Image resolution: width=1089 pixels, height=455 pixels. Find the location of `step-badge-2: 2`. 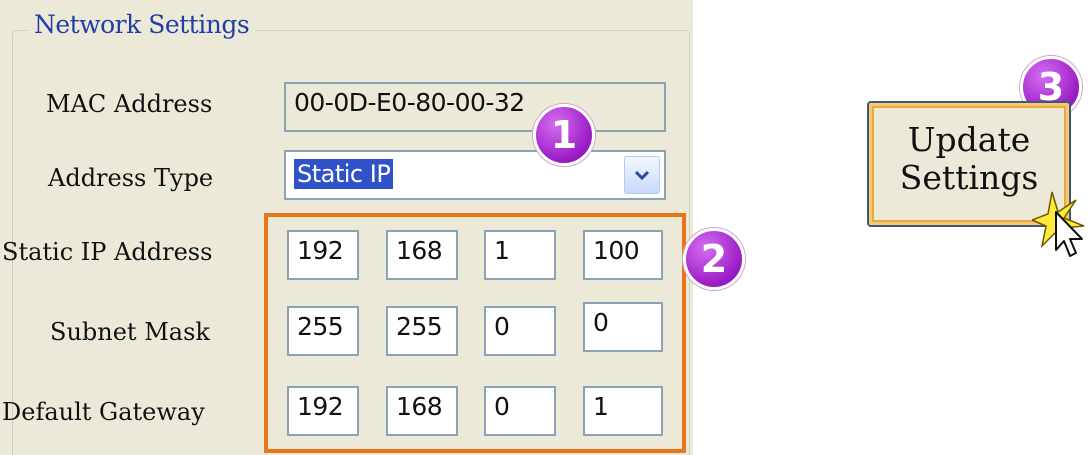

step-badge-2: 2 is located at coordinates (714, 259).